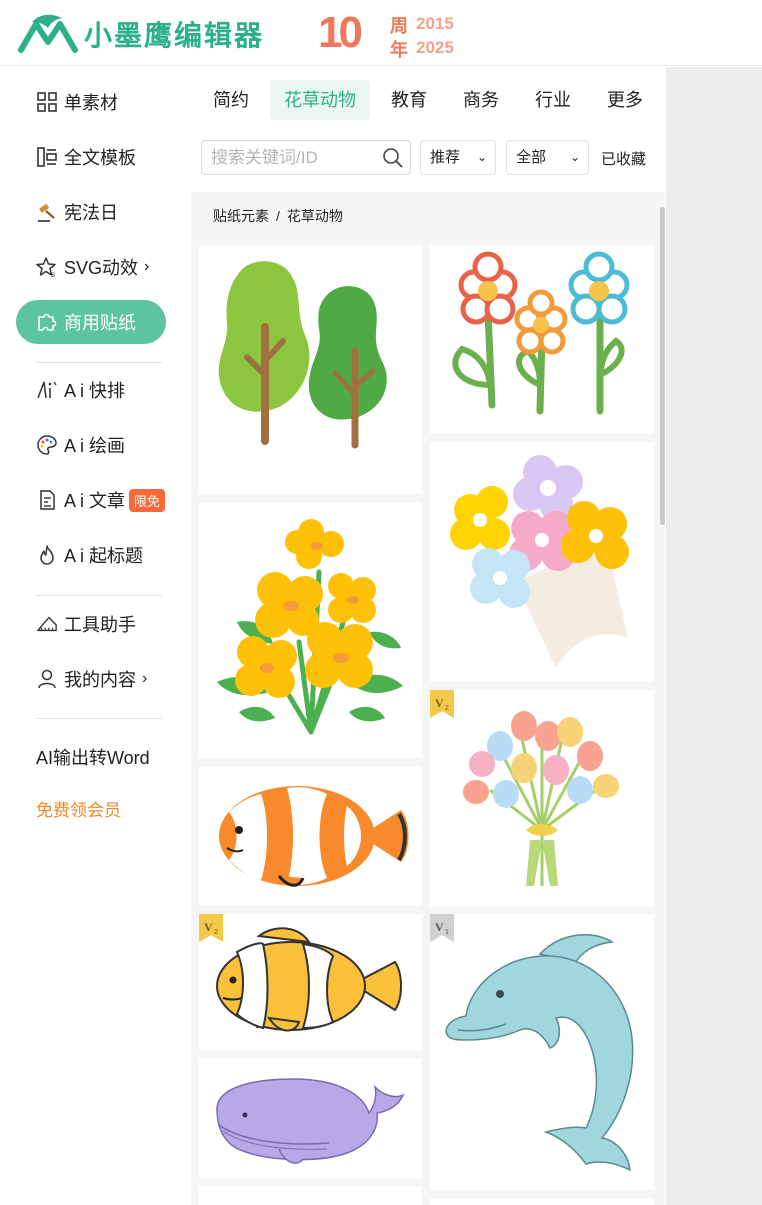  What do you see at coordinates (47, 157) in the screenshot?
I see `layout-icon` at bounding box center [47, 157].